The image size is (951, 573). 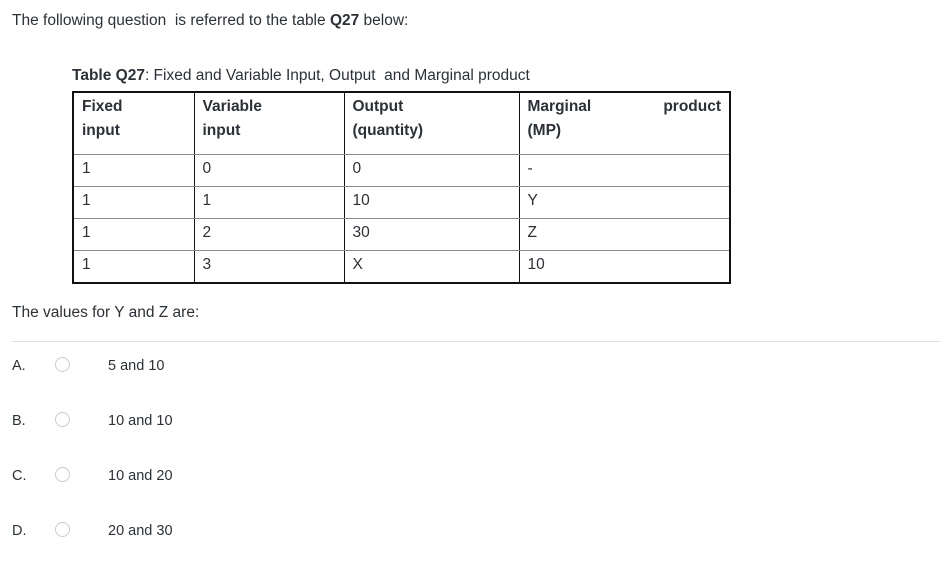 I want to click on cell-variable-input: 3, so click(x=269, y=266).